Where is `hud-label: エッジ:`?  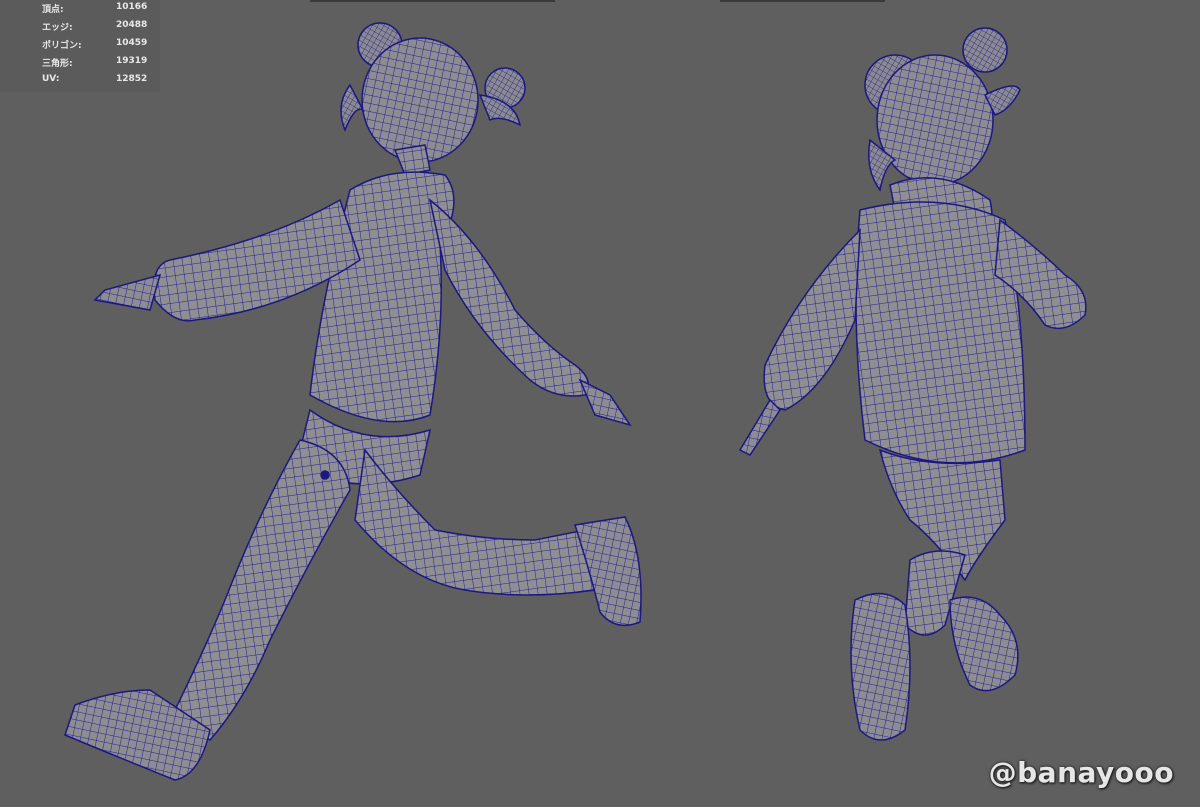
hud-label: エッジ: is located at coordinates (57, 28).